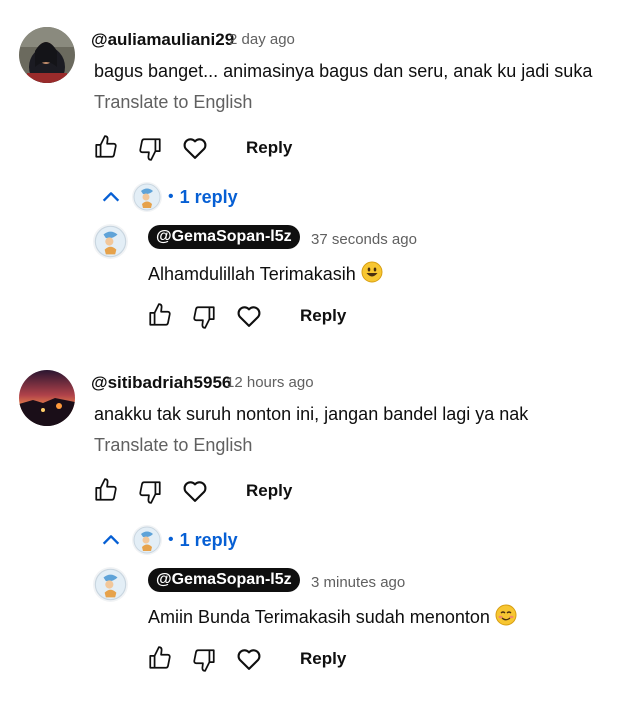 The image size is (640, 705). I want to click on reply-time: 37 seconds ago, so click(364, 239).